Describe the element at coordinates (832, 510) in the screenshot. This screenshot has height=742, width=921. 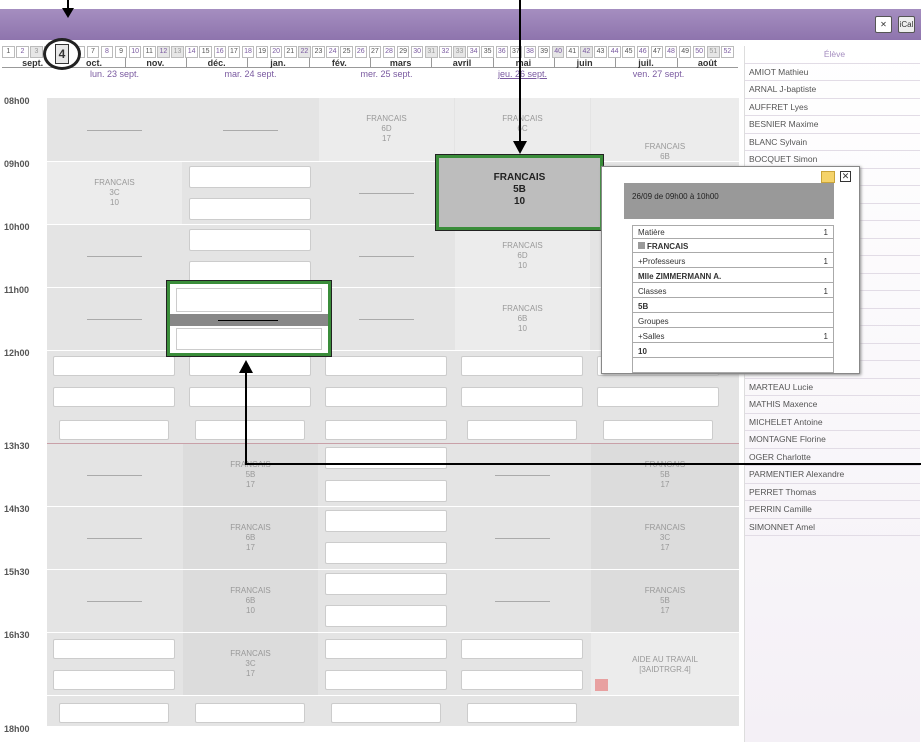
I see `student-item: PERRIN Camille` at that location.